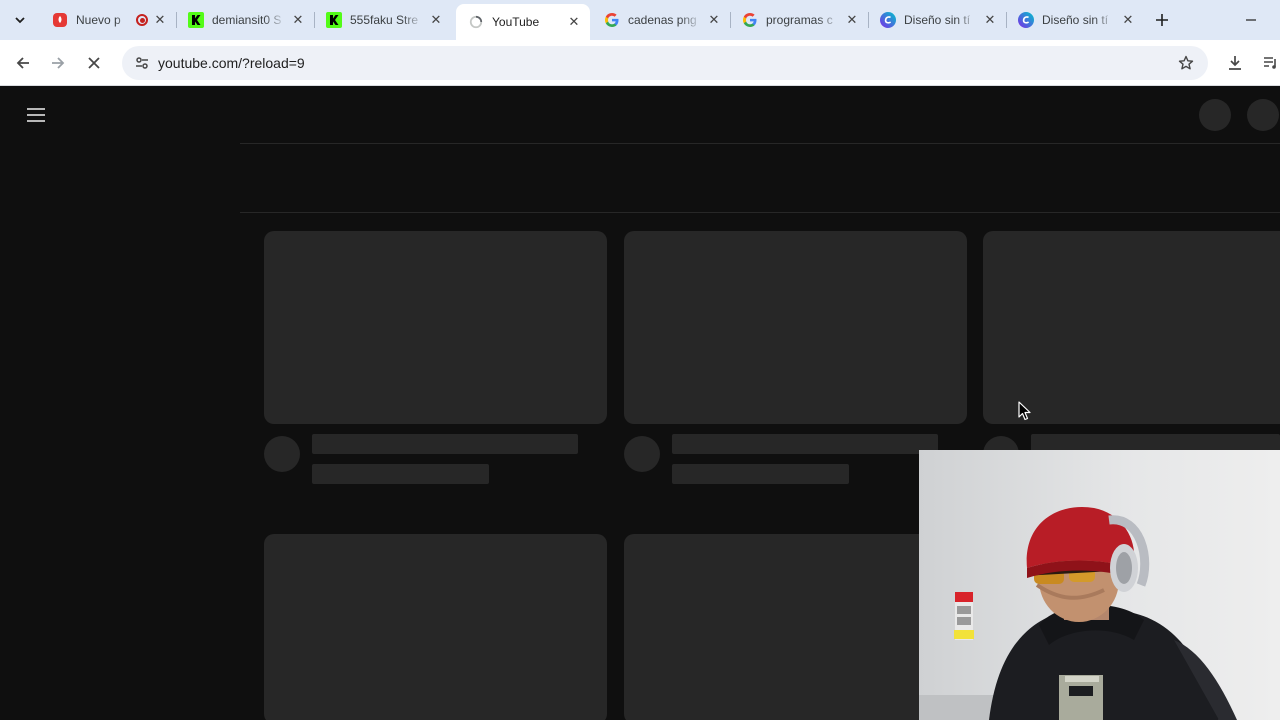 This screenshot has height=720, width=1280. I want to click on tab-555faku: 555faku Stre ✕, so click(383, 20).